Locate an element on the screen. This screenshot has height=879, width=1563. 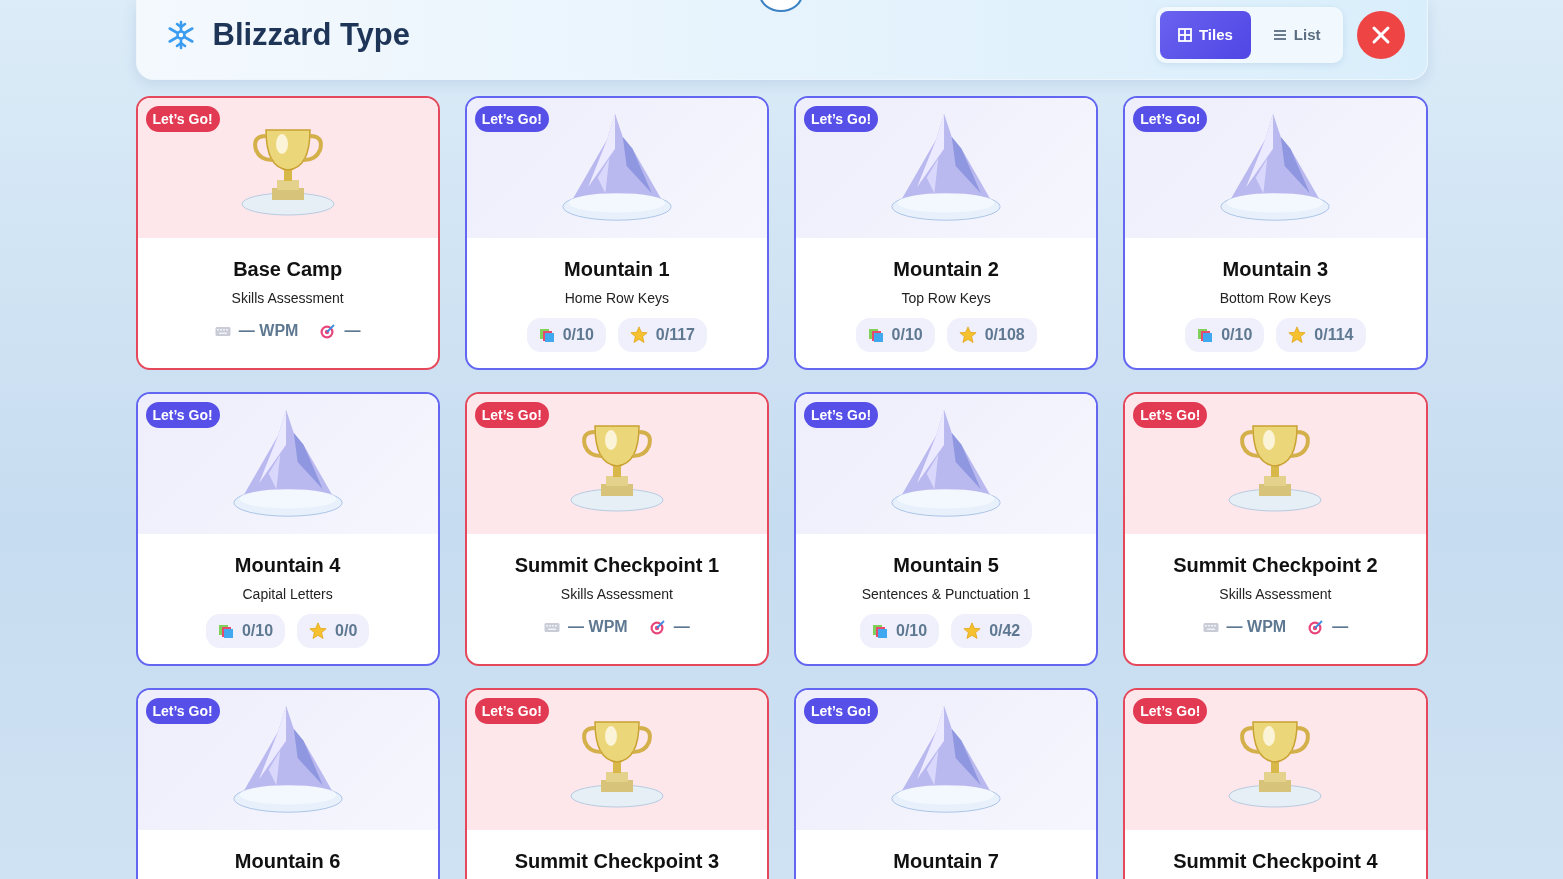
level-subtitle: Home Row Keys is located at coordinates (616, 298).